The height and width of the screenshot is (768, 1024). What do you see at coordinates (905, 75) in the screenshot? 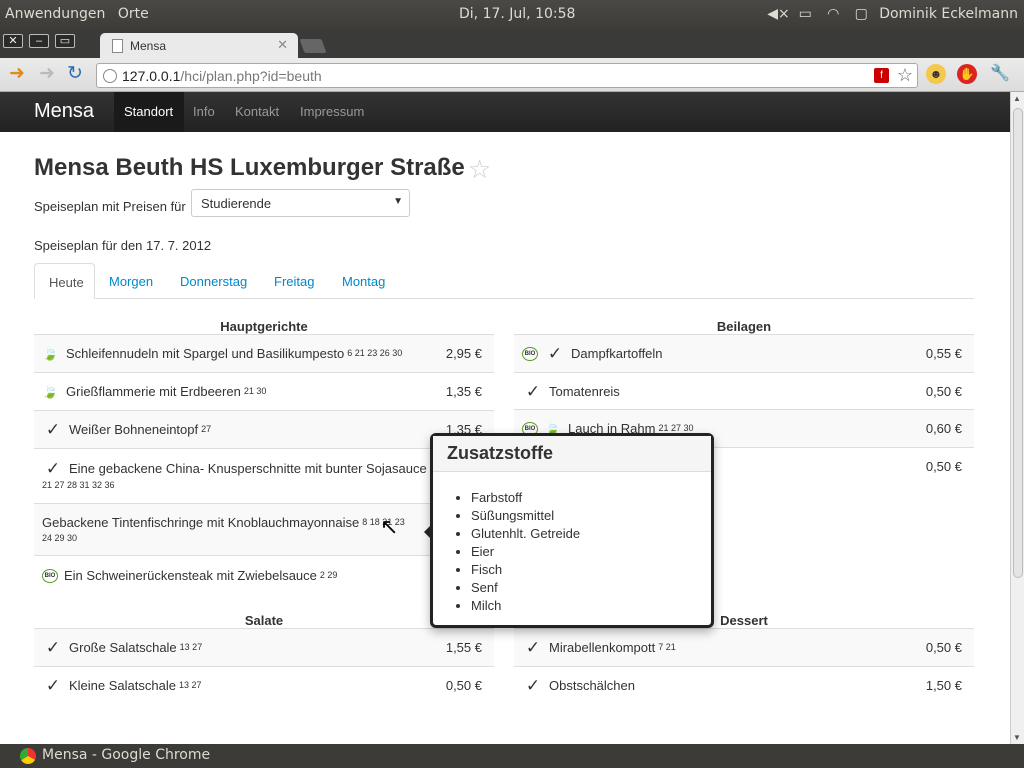
I see `bookmark-star-icon: ☆` at bounding box center [905, 75].